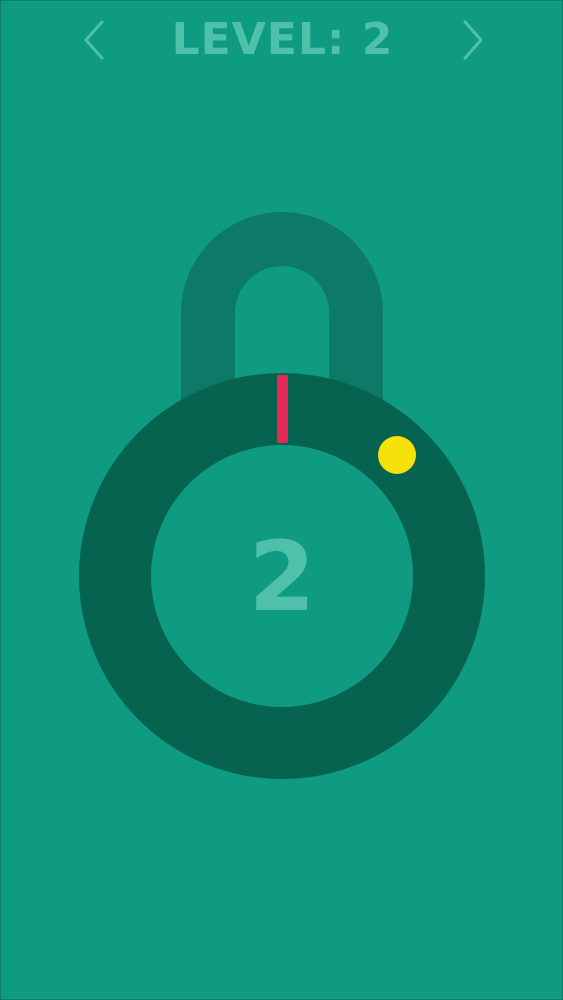 Image resolution: width=563 pixels, height=1000 pixels. What do you see at coordinates (397, 455) in the screenshot?
I see `target-dot` at bounding box center [397, 455].